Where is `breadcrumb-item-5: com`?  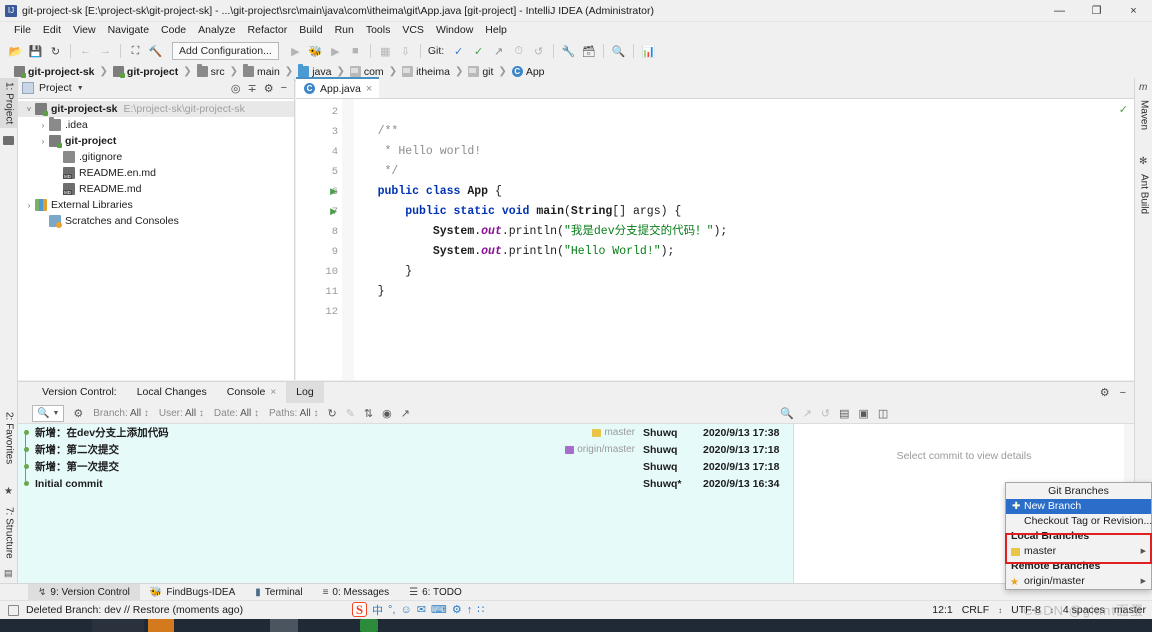 breadcrumb-item-5: com is located at coordinates (366, 72).